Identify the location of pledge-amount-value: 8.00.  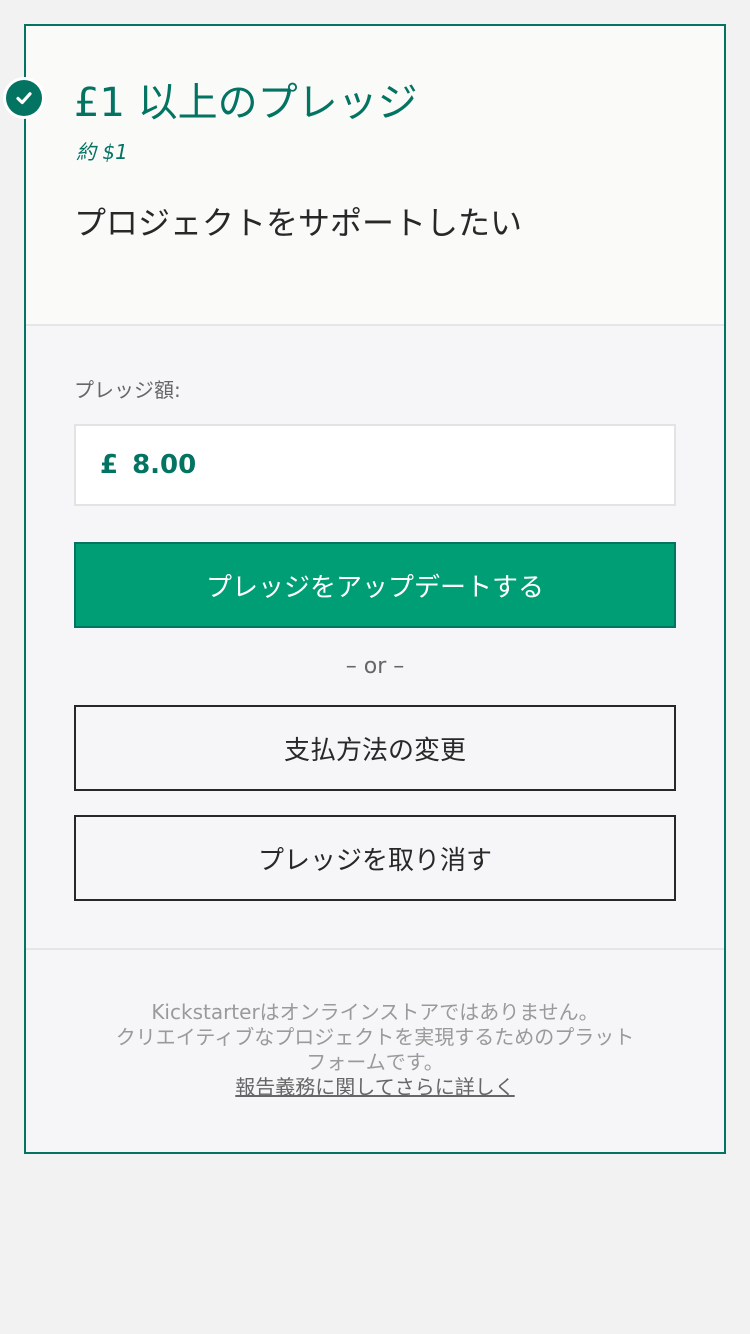
(164, 465).